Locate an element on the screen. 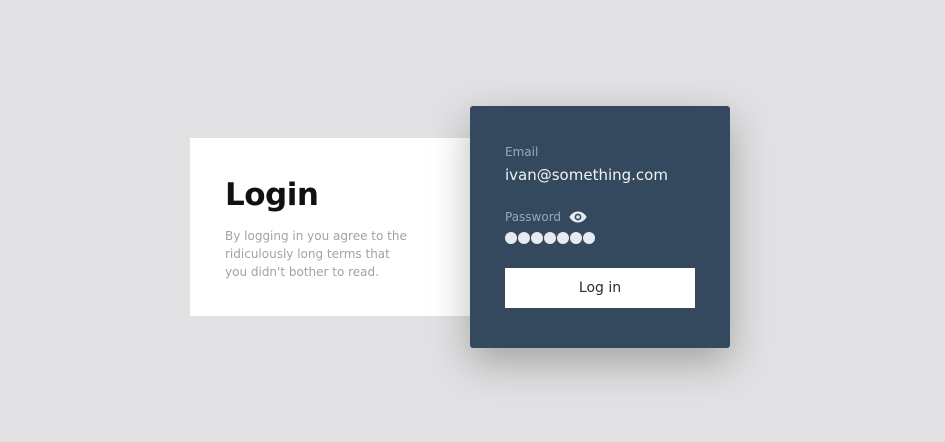 Image resolution: width=945 pixels, height=442 pixels. eye-icon is located at coordinates (578, 217).